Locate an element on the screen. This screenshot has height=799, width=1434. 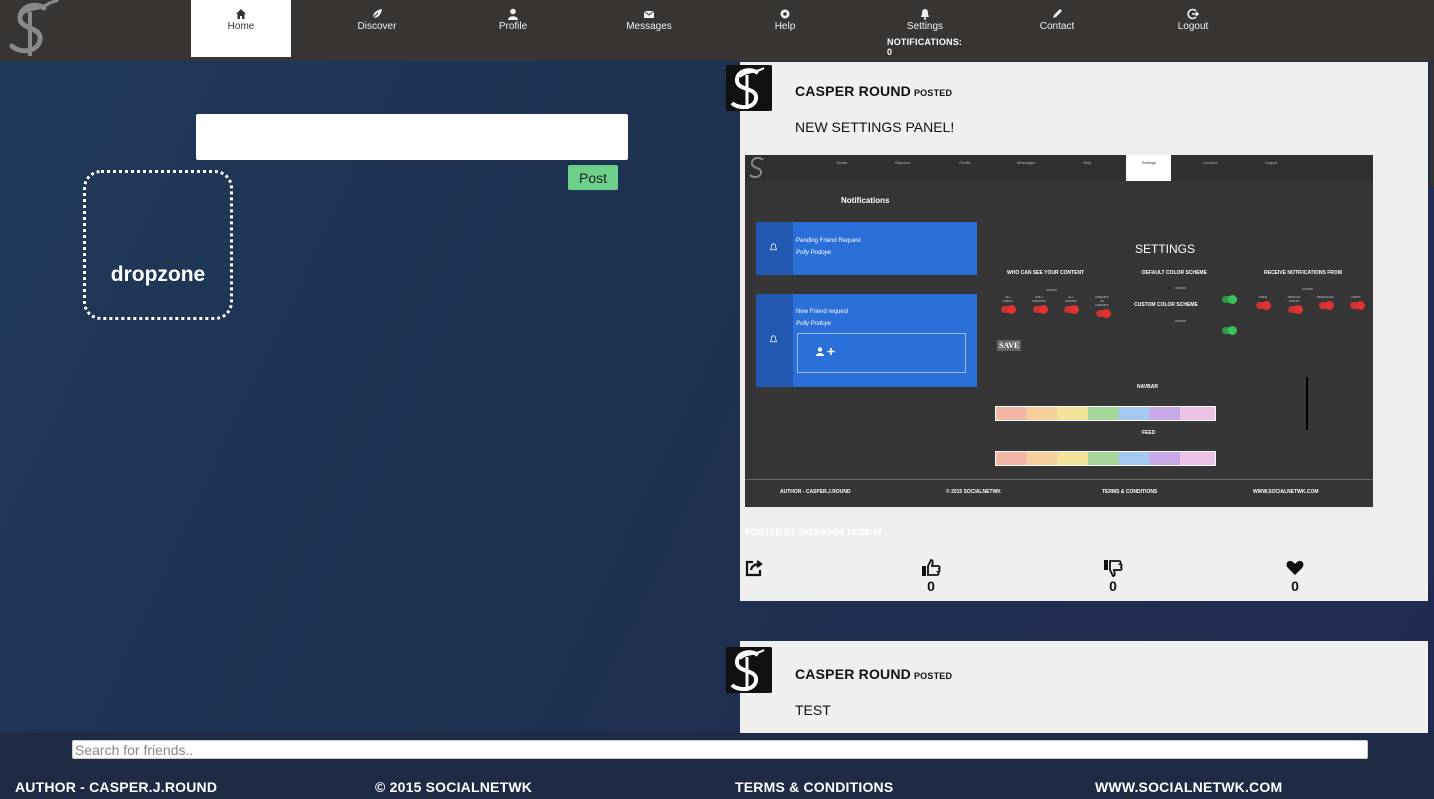
nav-profile: Profile is located at coordinates (513, 28).